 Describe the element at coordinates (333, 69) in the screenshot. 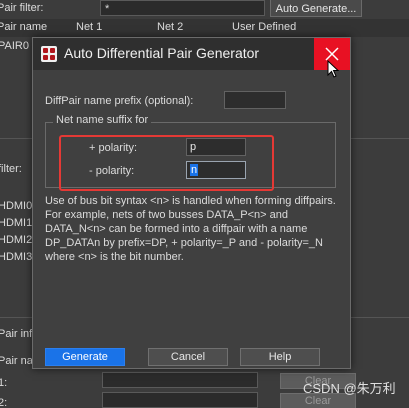

I see `mouse-cursor-icon` at that location.